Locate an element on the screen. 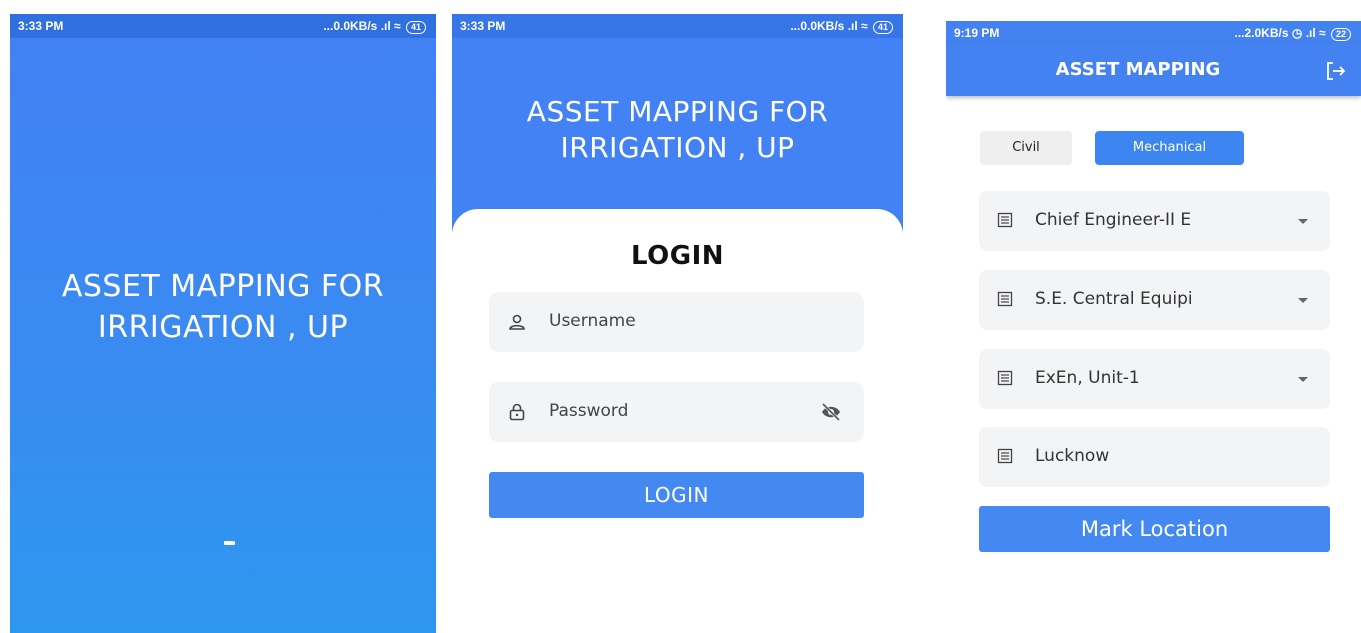 This screenshot has height=633, width=1361. logout-icon is located at coordinates (1336, 71).